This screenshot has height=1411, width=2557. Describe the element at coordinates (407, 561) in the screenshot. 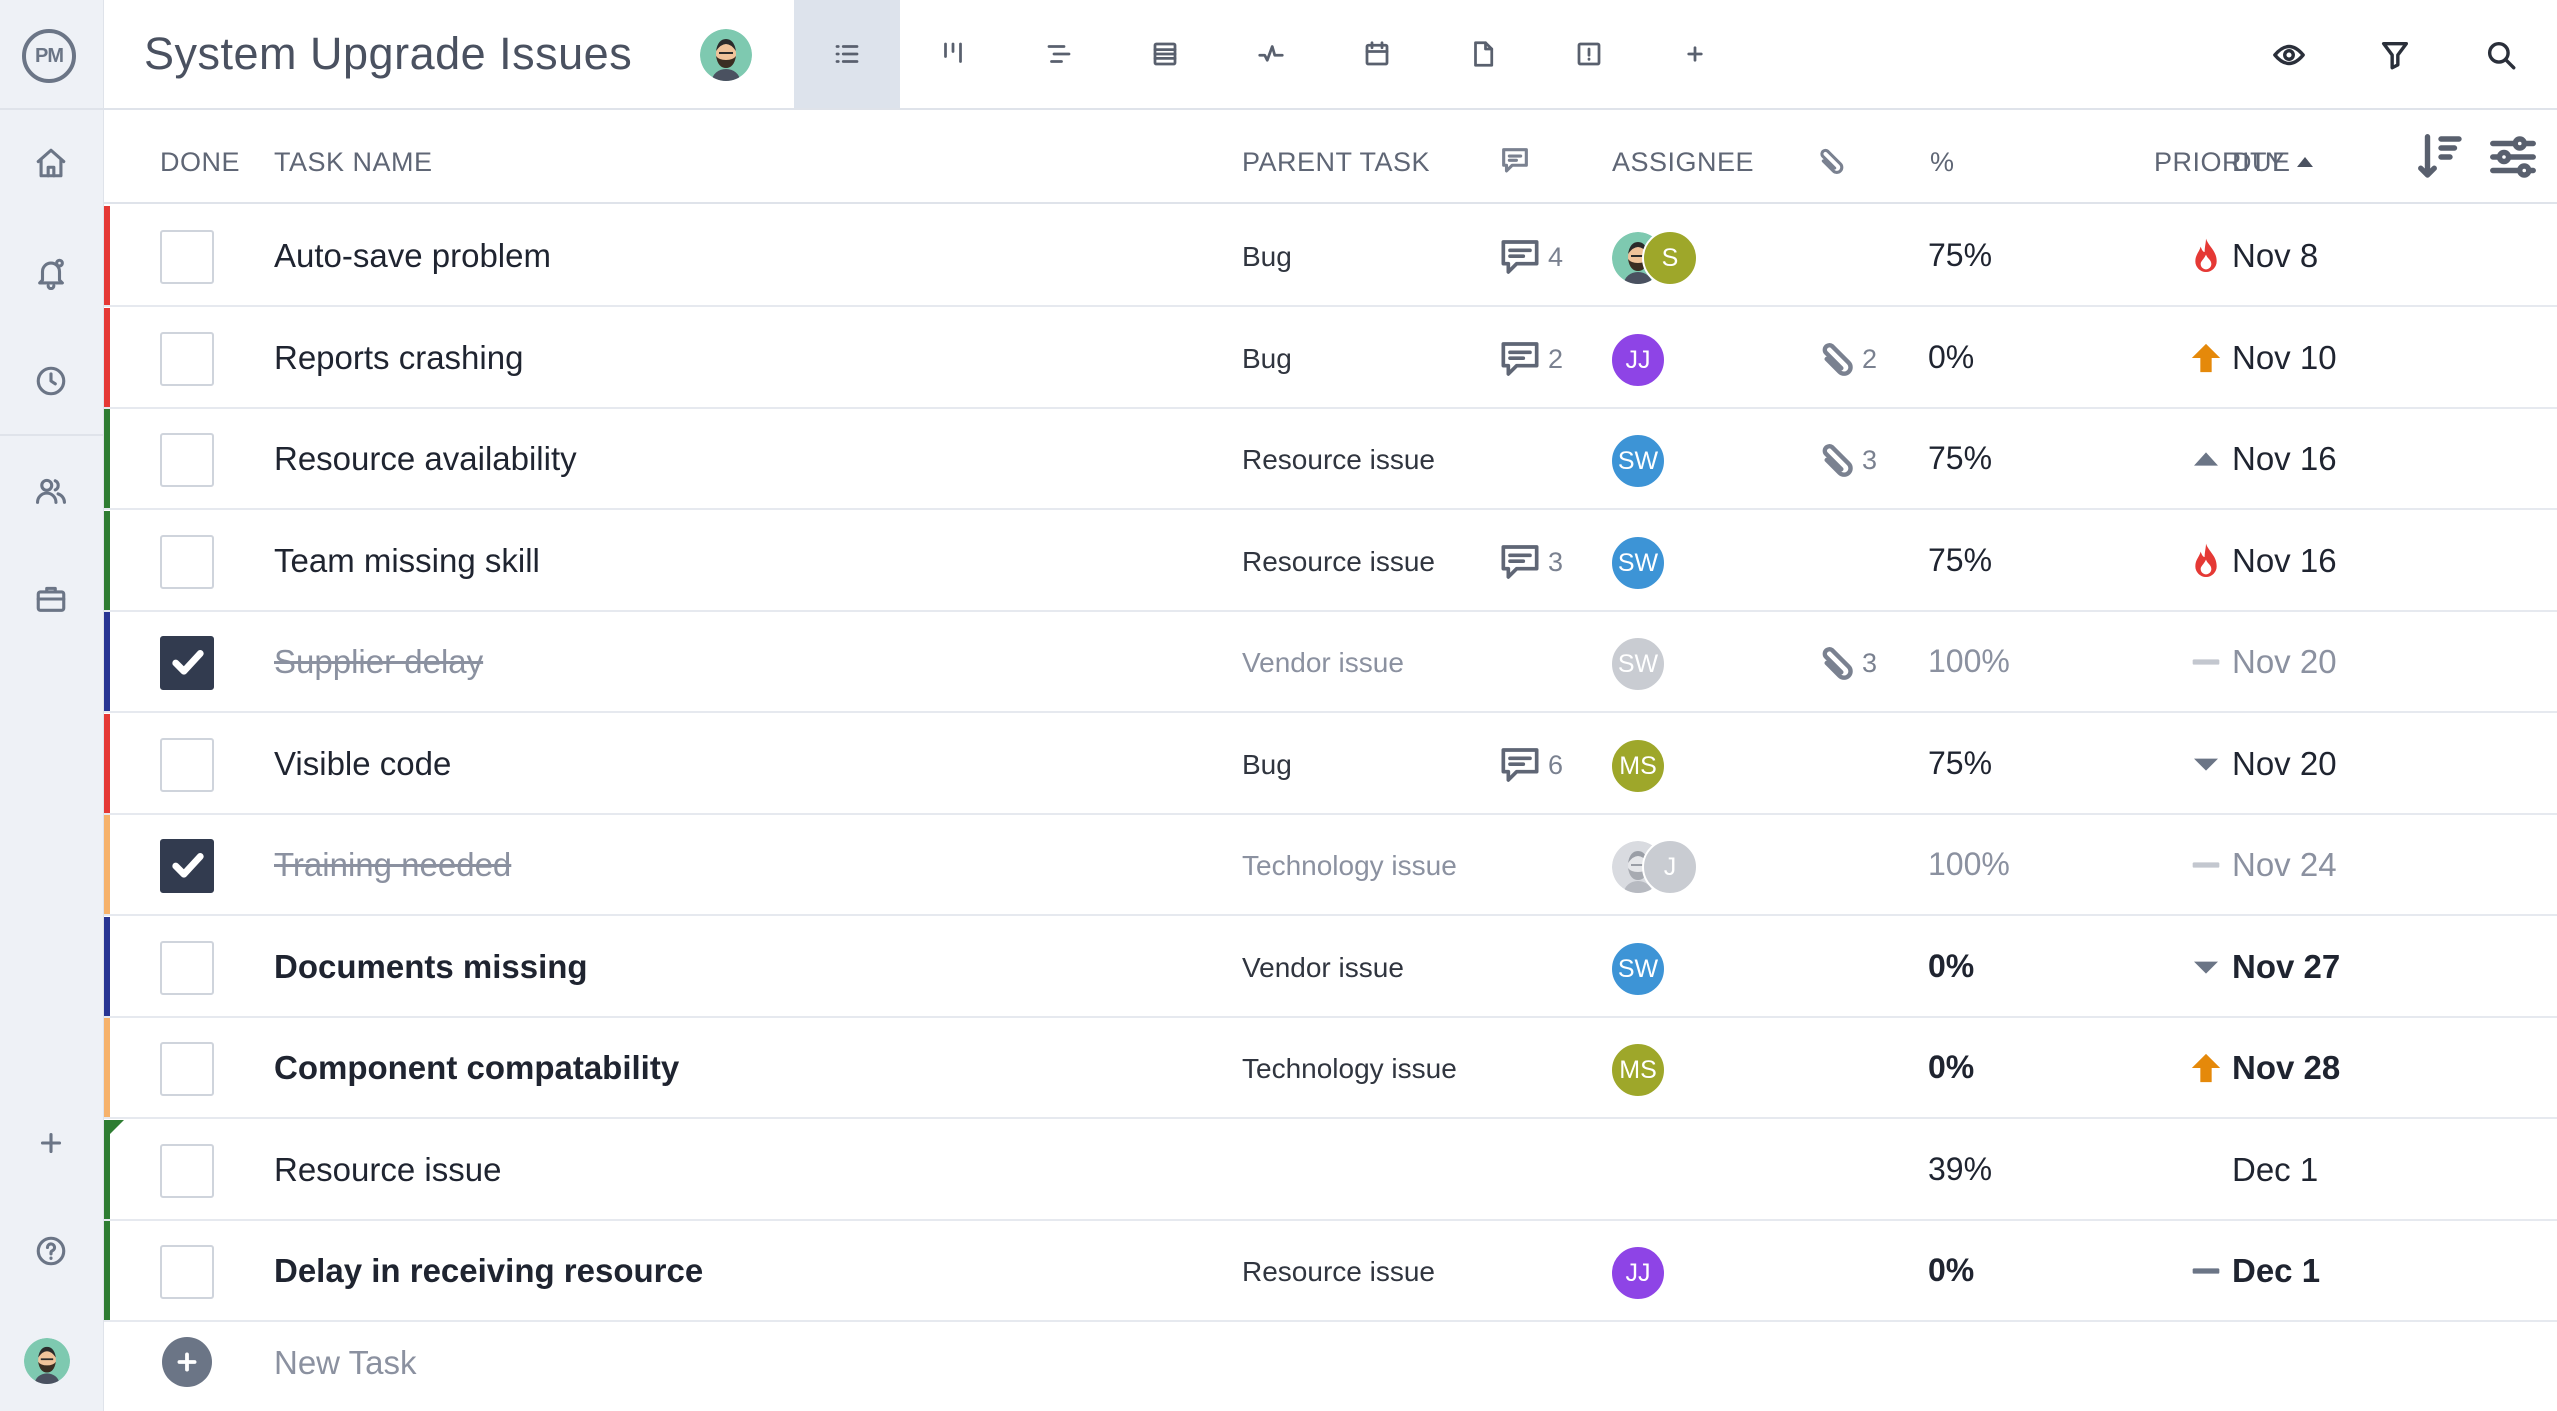

I see `task-name: Team missing skill` at that location.